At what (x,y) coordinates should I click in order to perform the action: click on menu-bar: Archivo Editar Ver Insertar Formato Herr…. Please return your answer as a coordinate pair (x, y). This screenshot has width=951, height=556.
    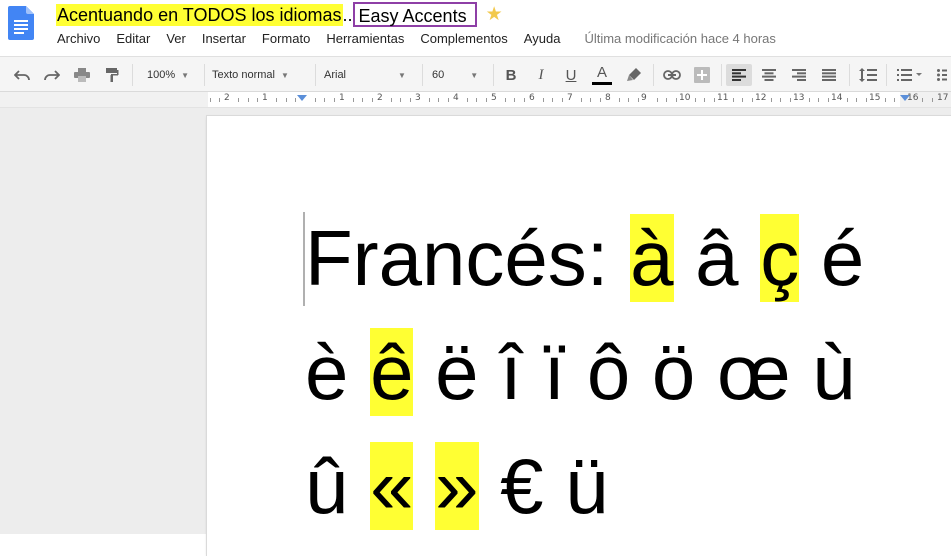
    Looking at the image, I should click on (416, 39).